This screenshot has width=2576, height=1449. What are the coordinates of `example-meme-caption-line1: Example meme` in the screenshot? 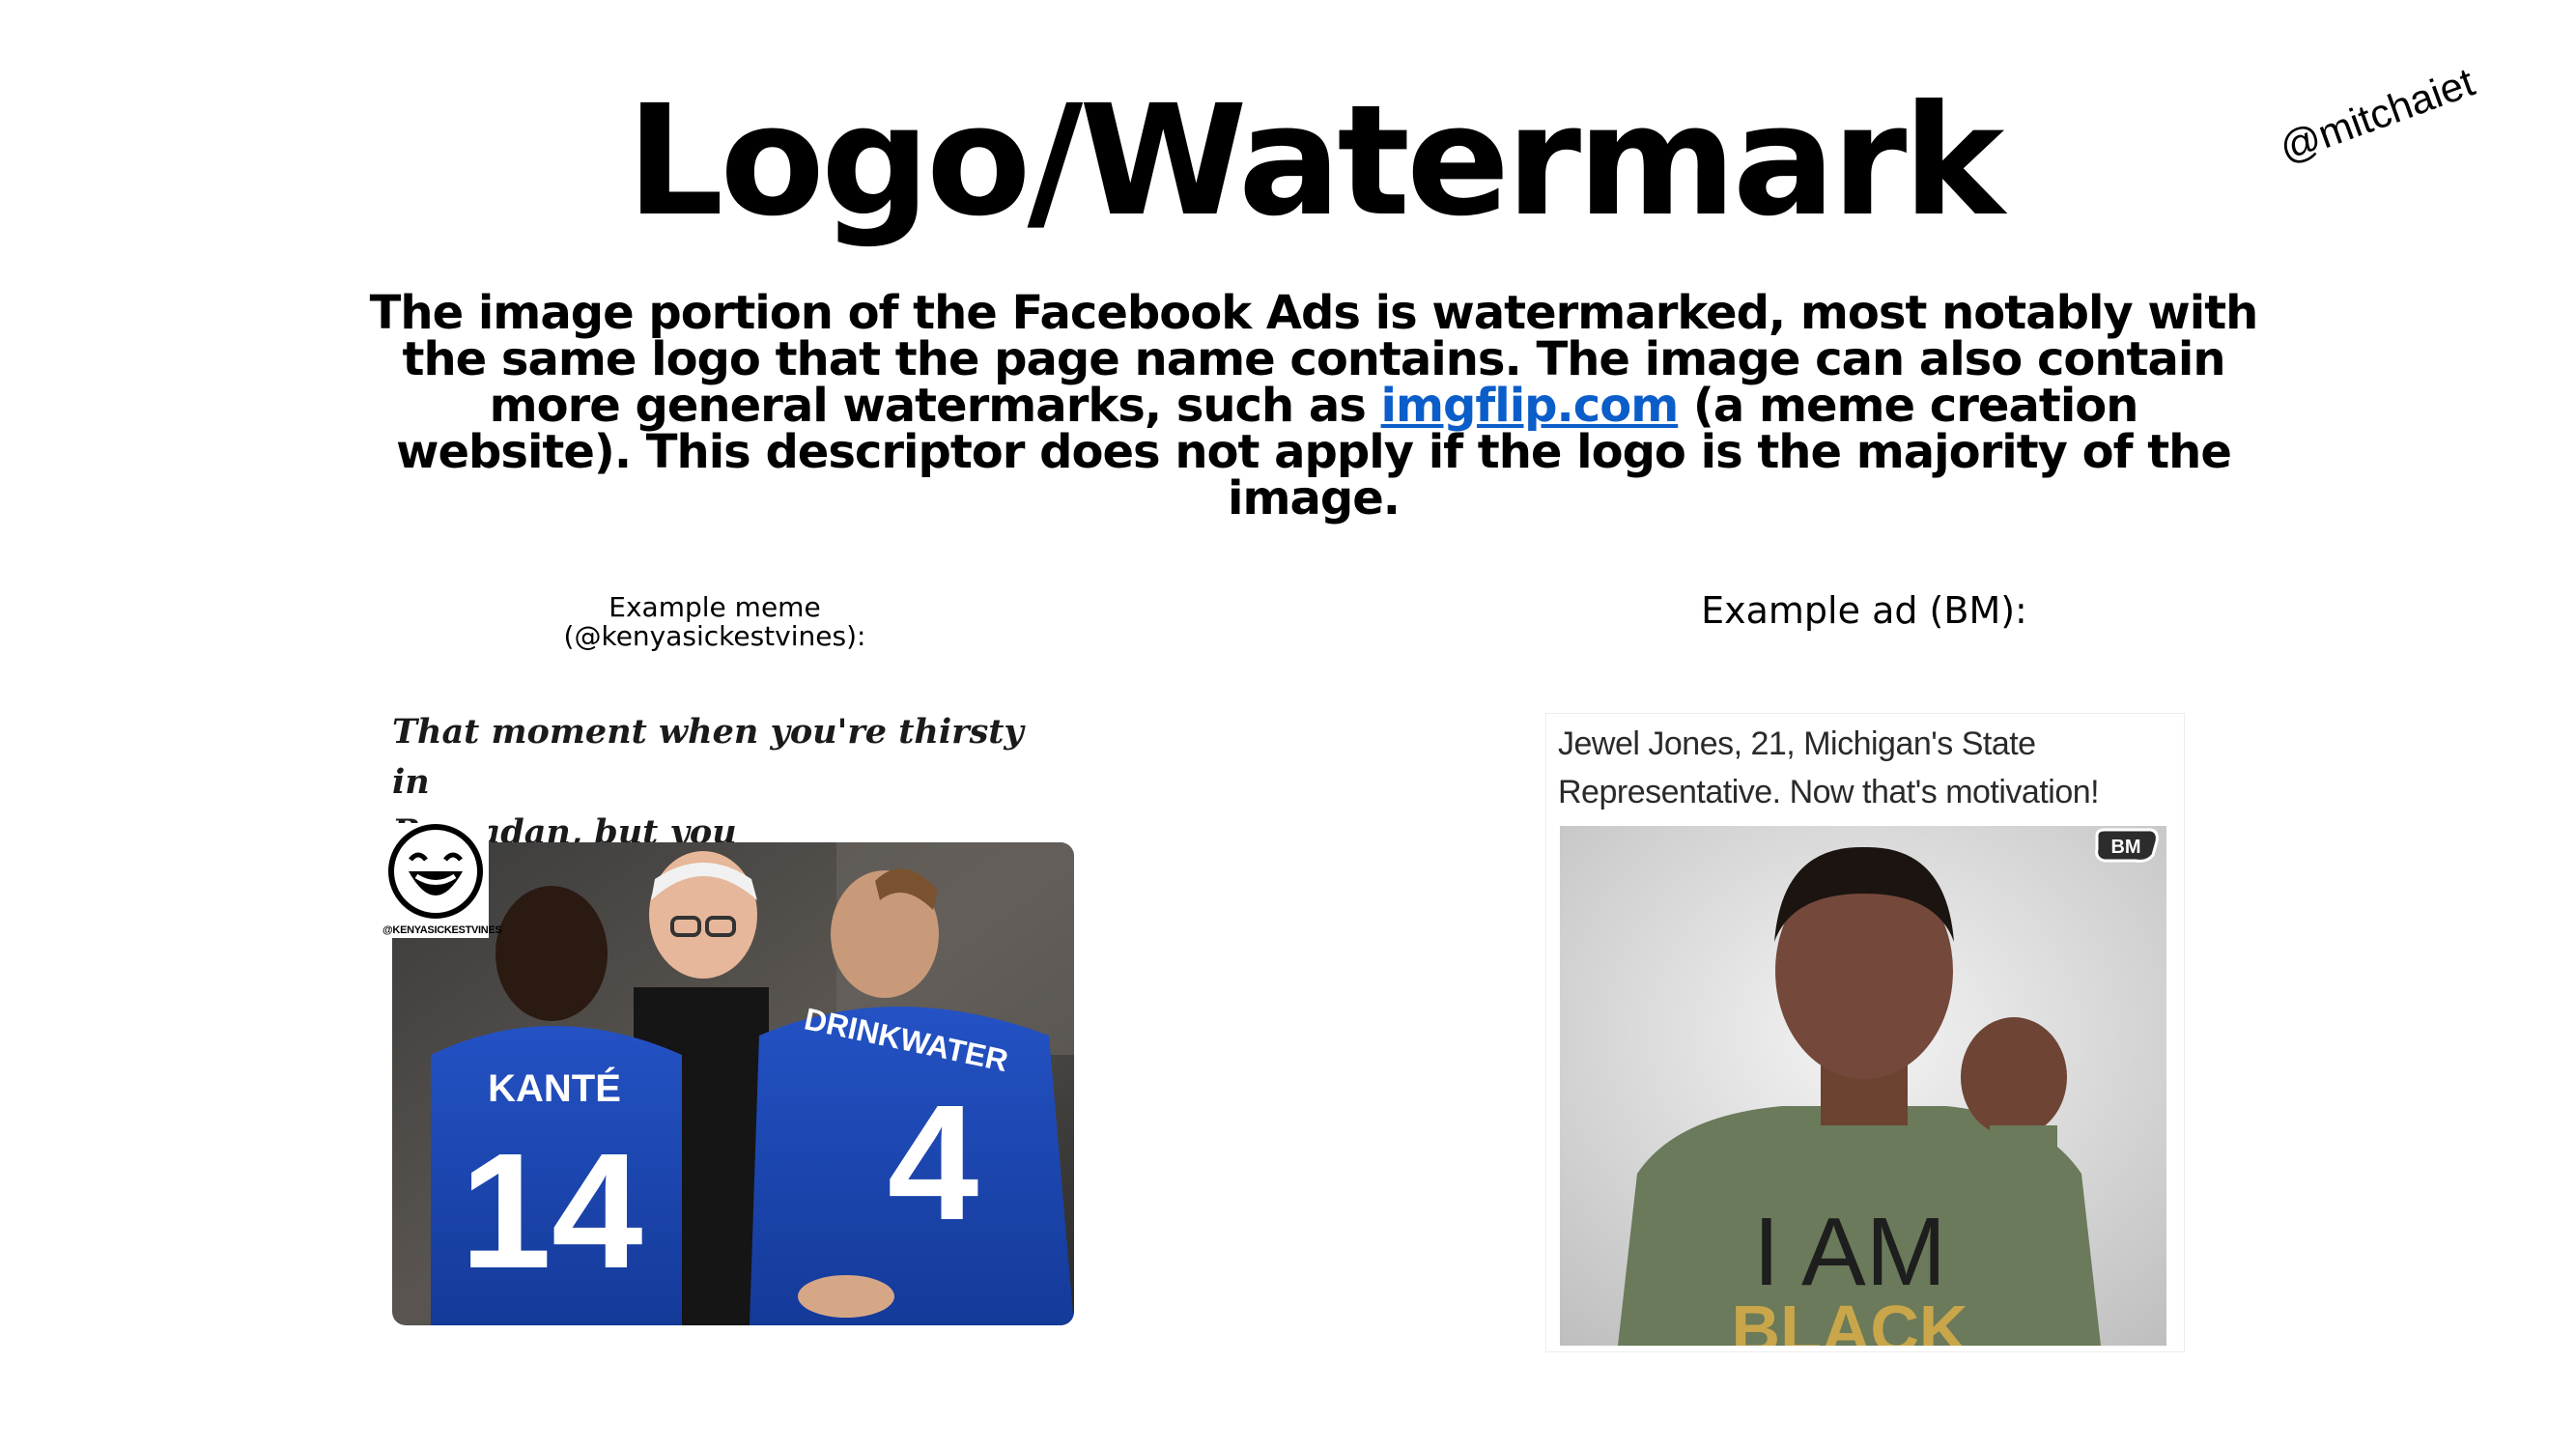 It's located at (715, 607).